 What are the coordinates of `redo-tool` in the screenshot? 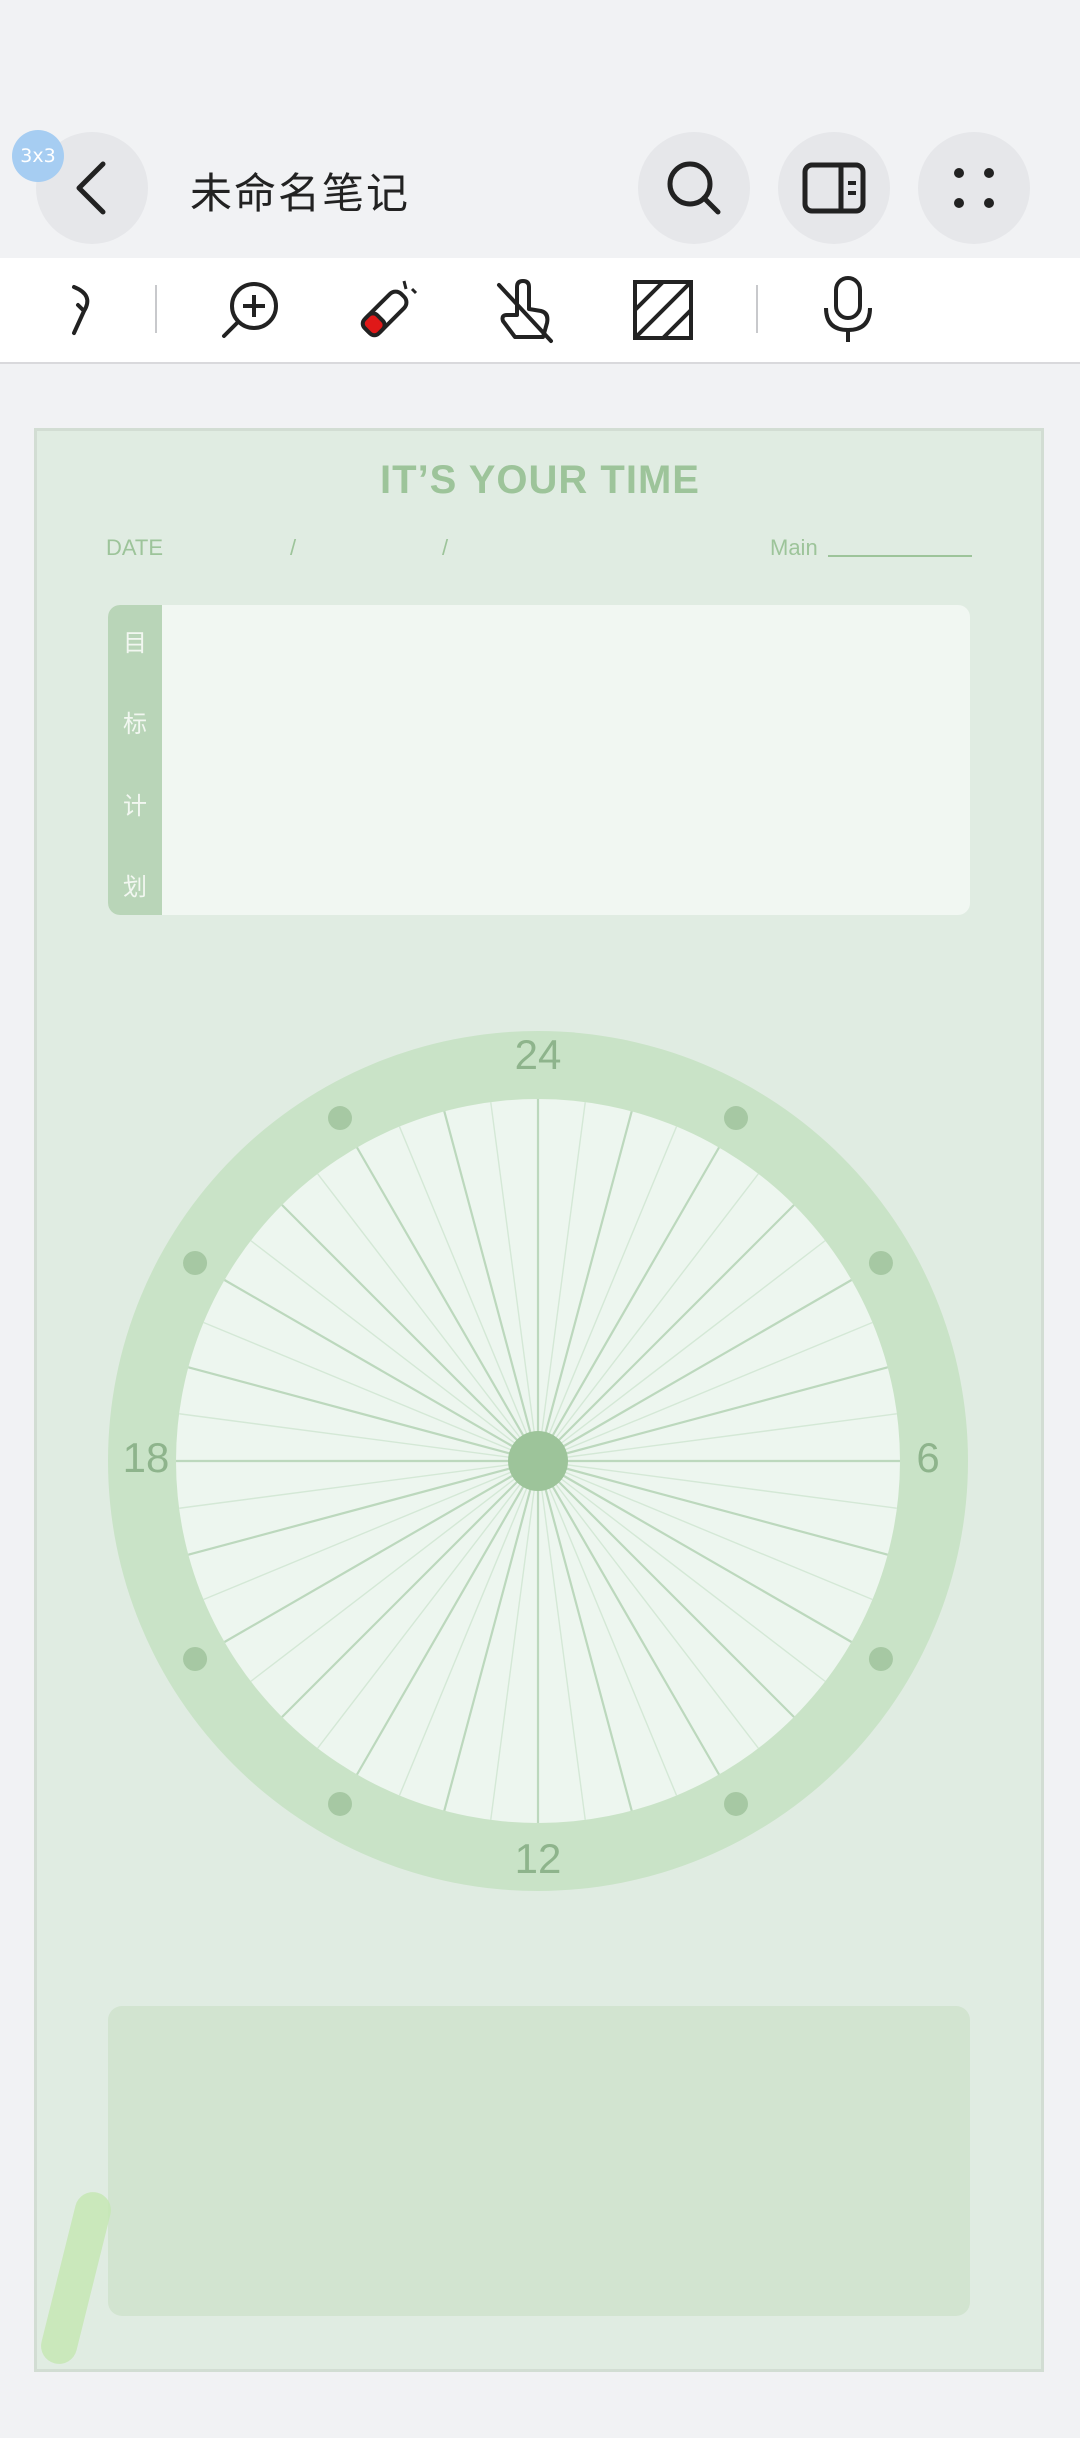 It's located at (80, 310).